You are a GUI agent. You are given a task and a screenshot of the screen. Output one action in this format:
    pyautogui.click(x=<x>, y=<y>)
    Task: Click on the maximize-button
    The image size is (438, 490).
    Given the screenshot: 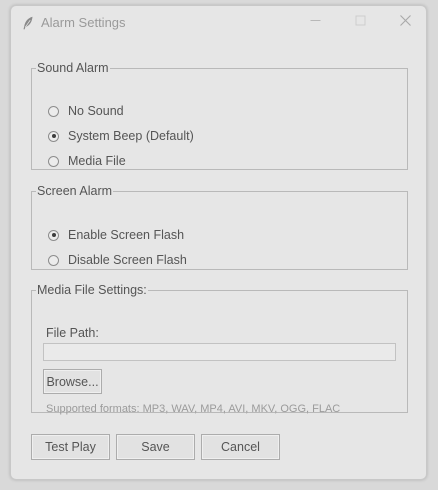 What is the action you would take?
    pyautogui.click(x=360, y=22)
    